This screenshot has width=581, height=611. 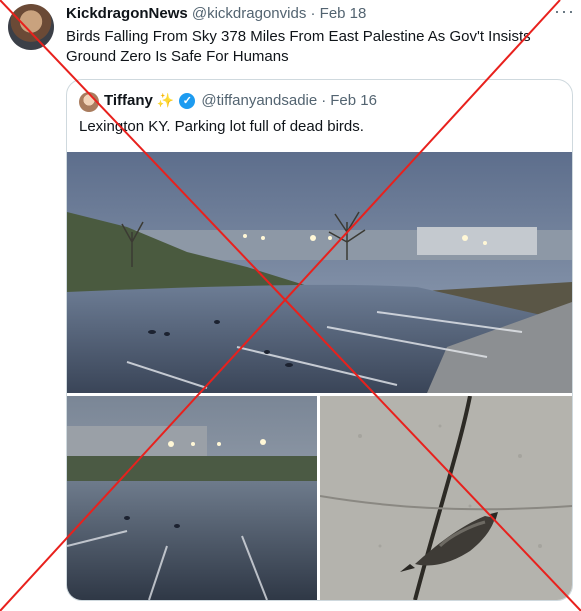 What do you see at coordinates (192, 498) in the screenshot?
I see `photo-parking-lot-lights` at bounding box center [192, 498].